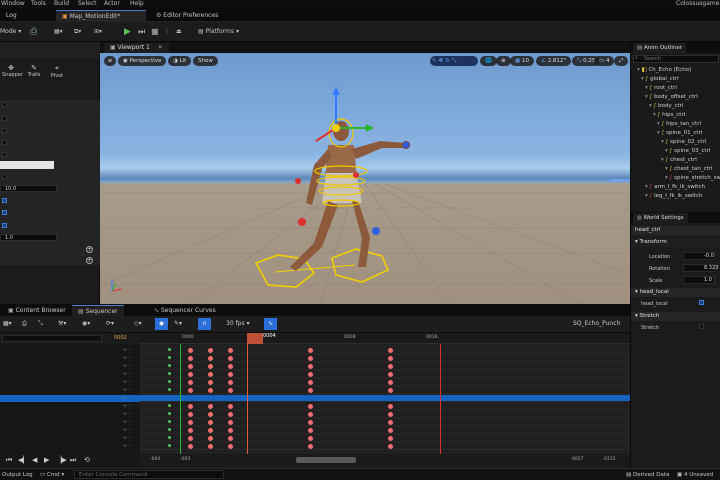 The width and height of the screenshot is (720, 480). Describe the element at coordinates (58, 32) in the screenshot. I see `blueprint-icon: ▦▾` at that location.